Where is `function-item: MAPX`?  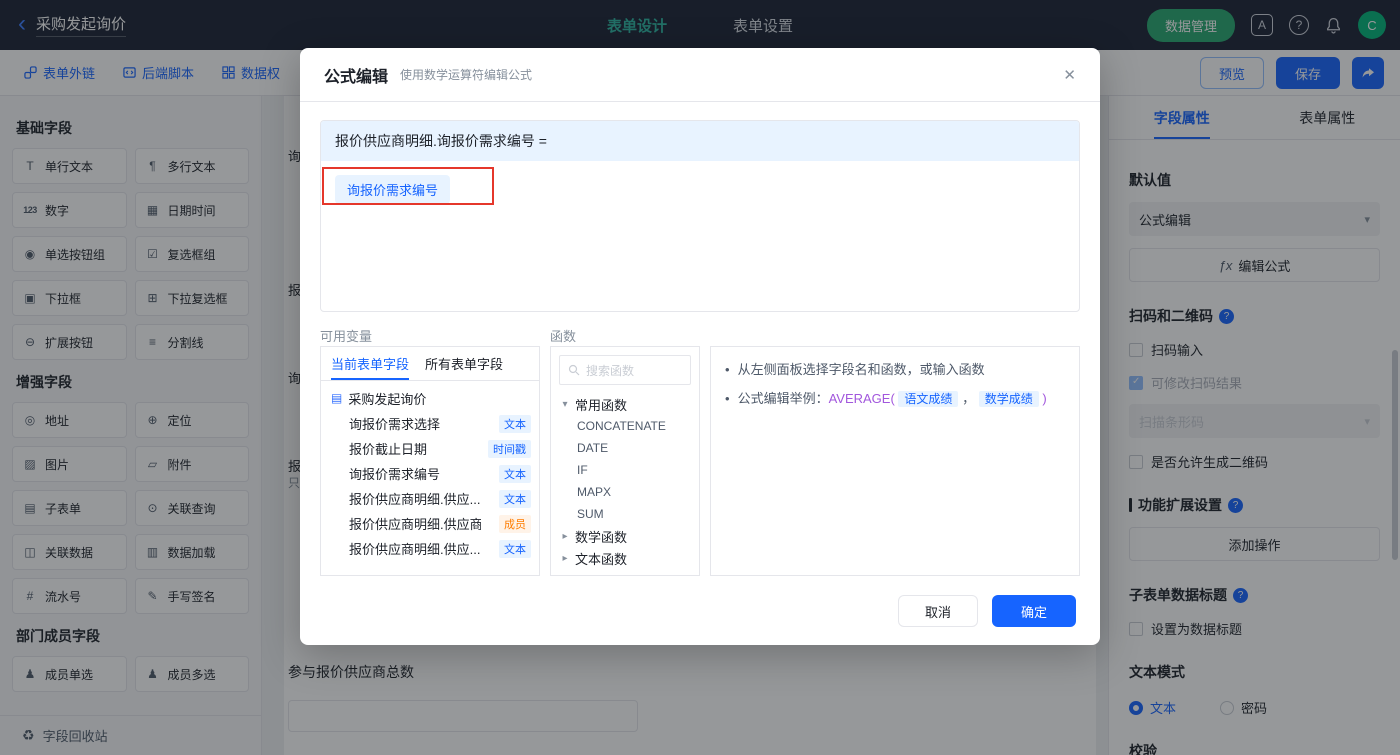 function-item: MAPX is located at coordinates (625, 492).